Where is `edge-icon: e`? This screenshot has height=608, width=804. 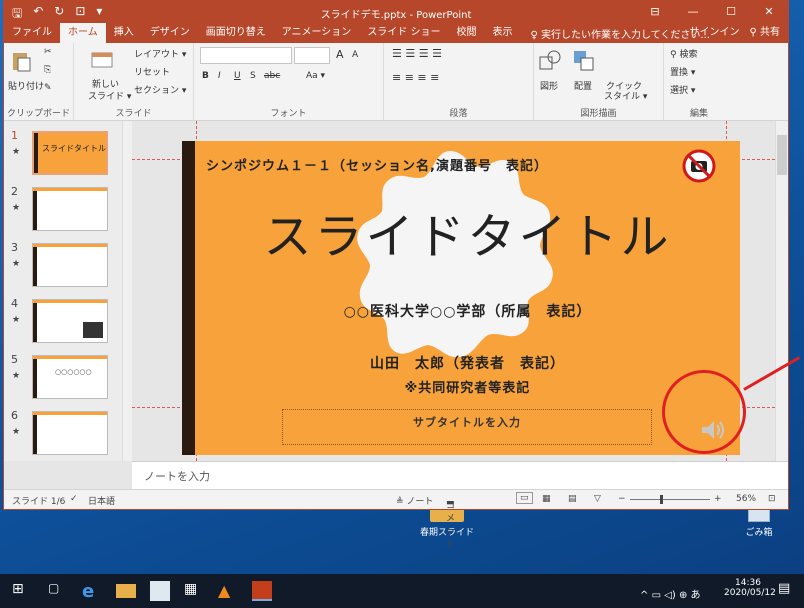 edge-icon: e is located at coordinates (92, 591).